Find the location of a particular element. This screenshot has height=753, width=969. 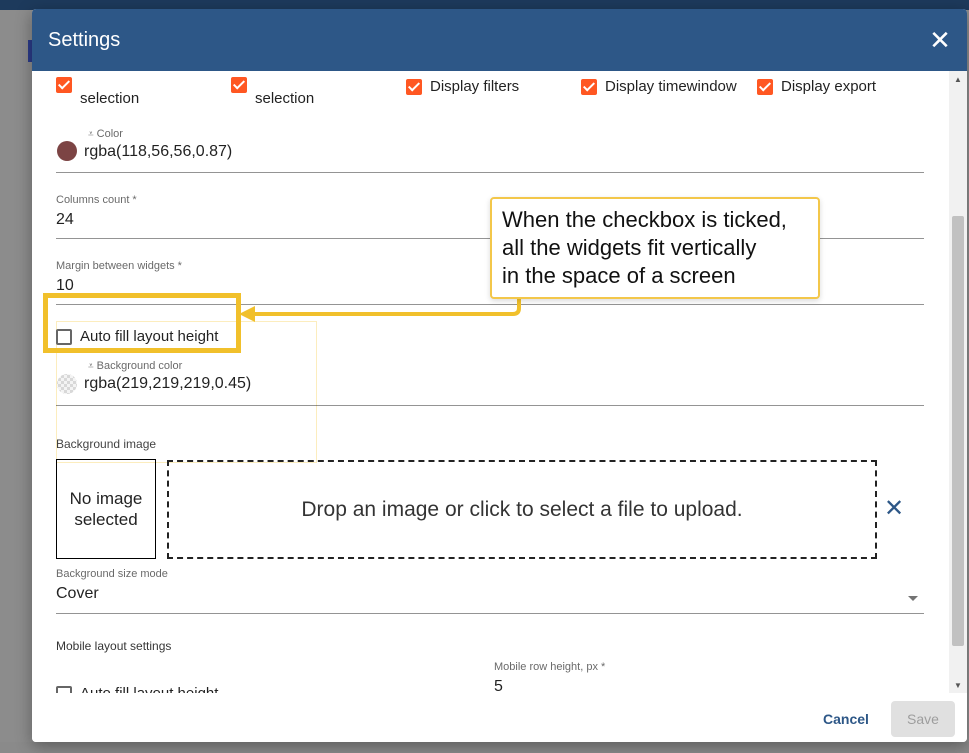

background-size-mode-label: Background size mode is located at coordinates (112, 574).